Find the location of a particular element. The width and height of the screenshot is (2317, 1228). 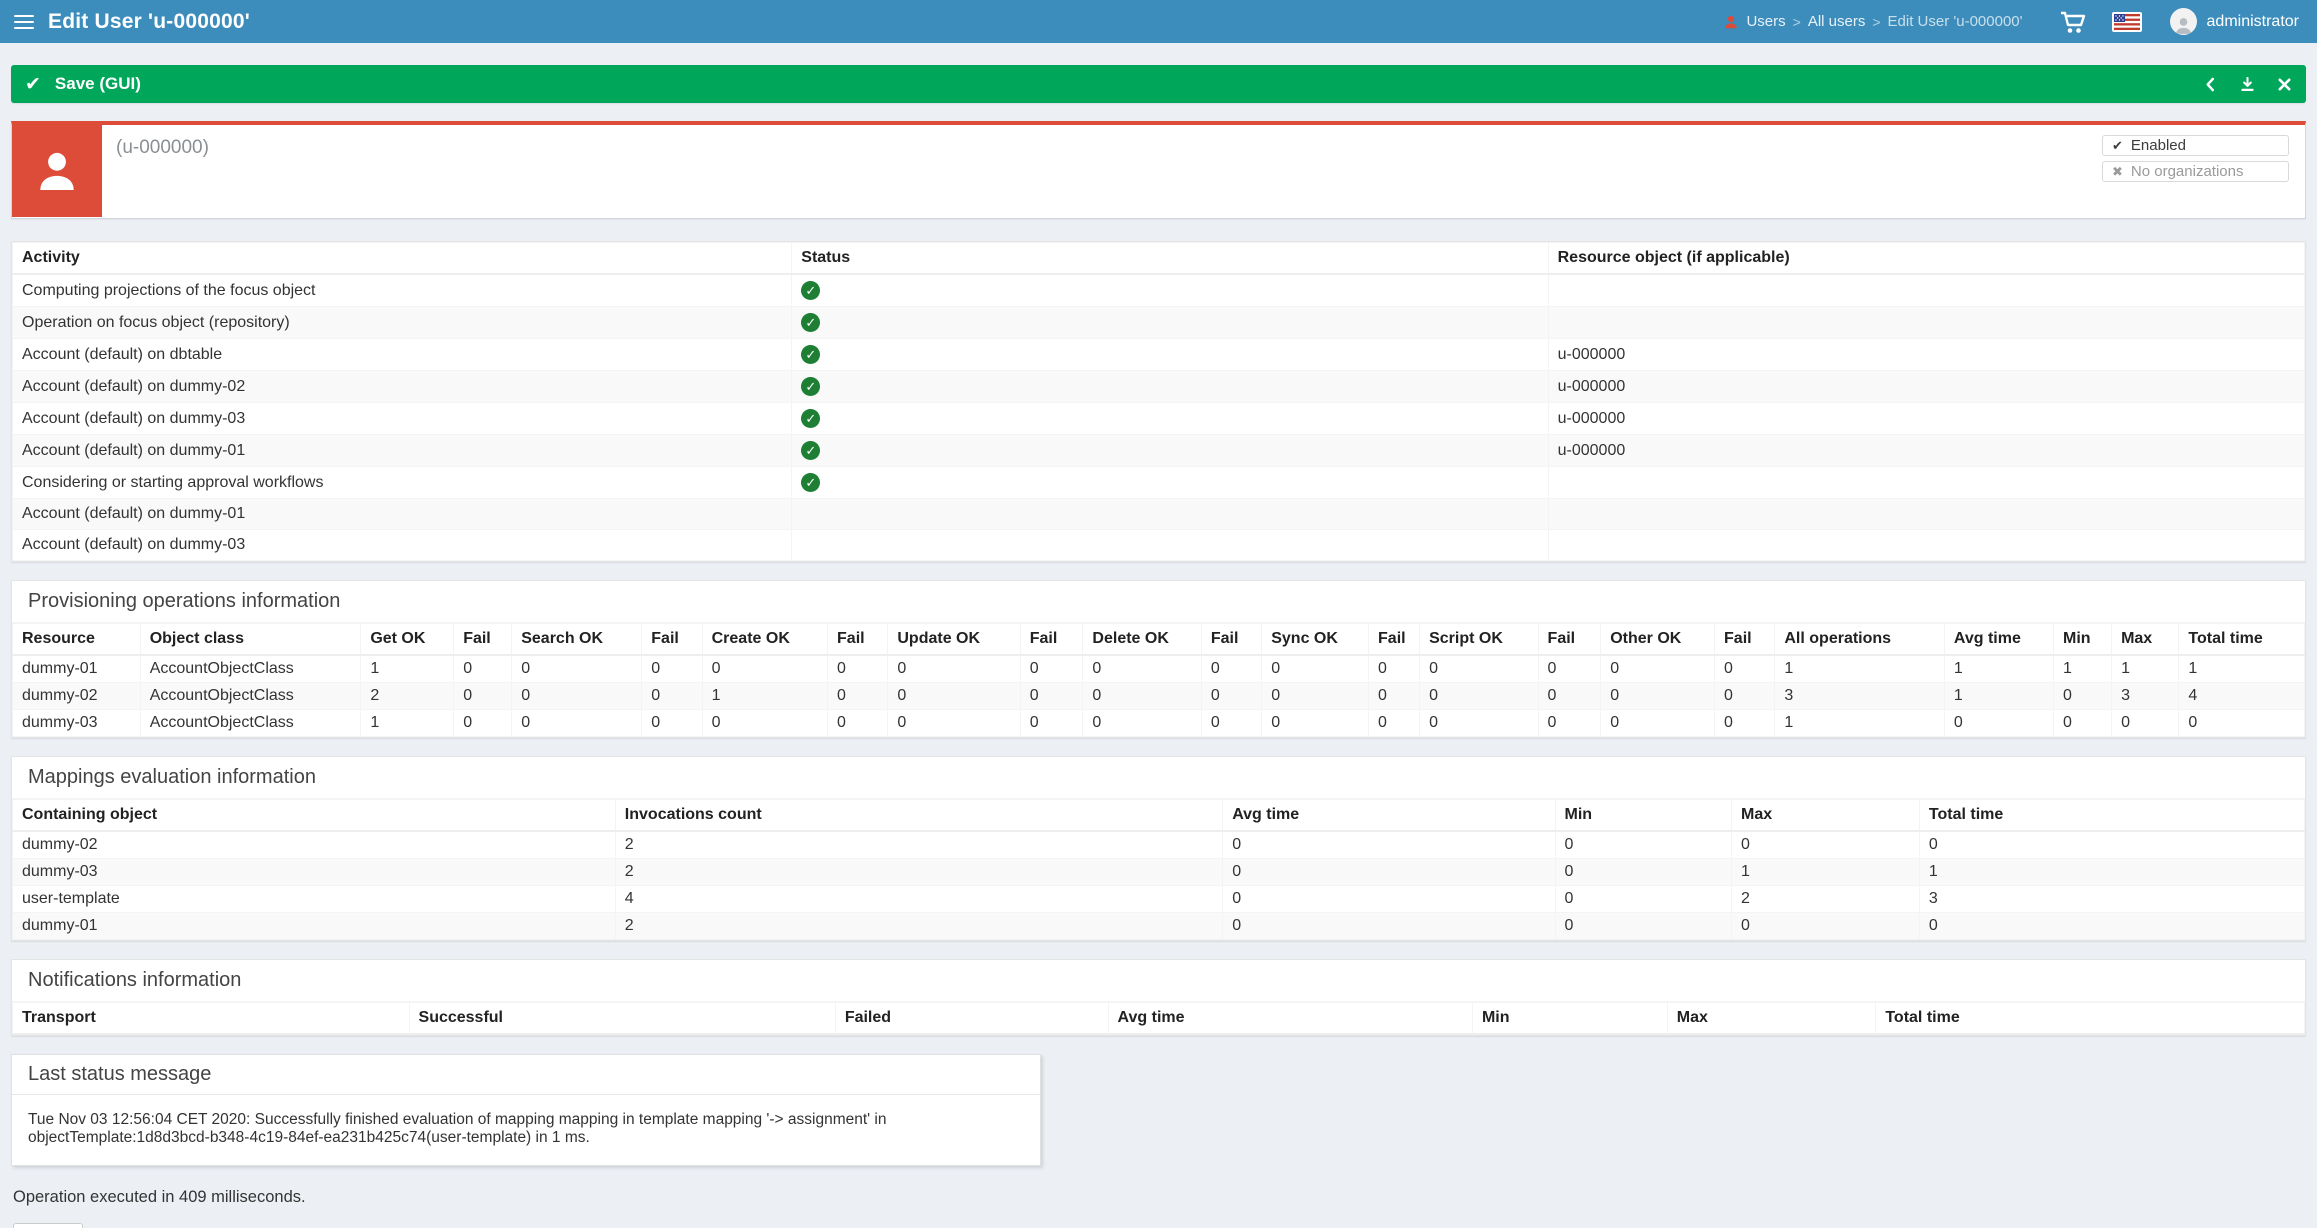

breadcrumb: Users > All users > Edit User 'u-000000' is located at coordinates (1876, 21).